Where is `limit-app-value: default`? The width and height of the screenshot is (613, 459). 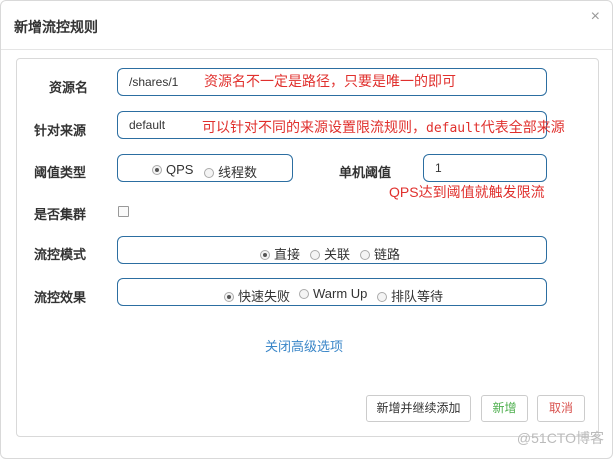 limit-app-value: default is located at coordinates (147, 125).